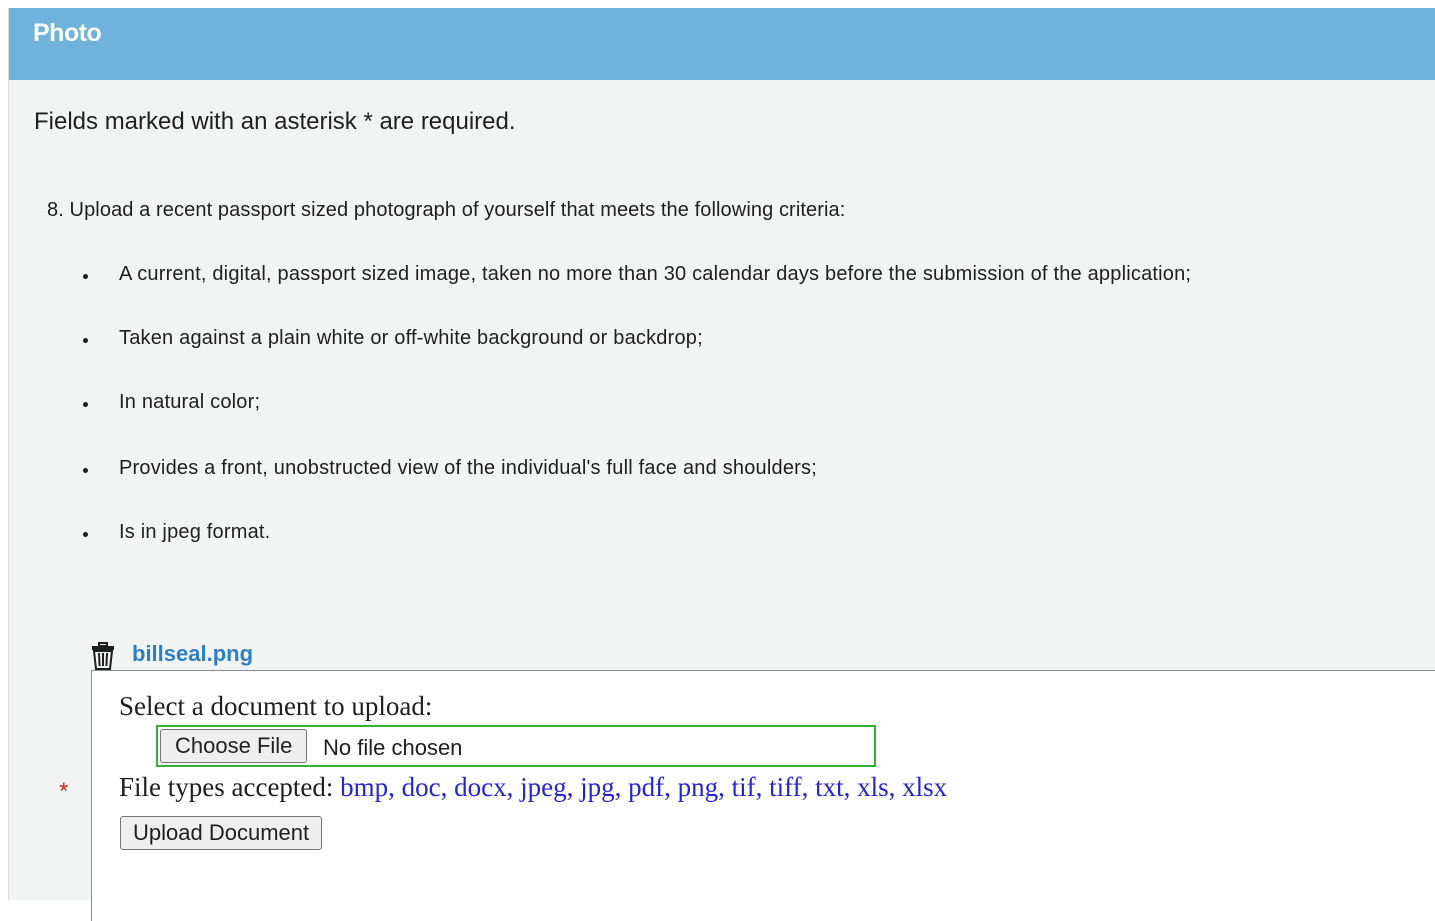 The image size is (1435, 921). What do you see at coordinates (195, 532) in the screenshot?
I see `criteria-item-text: Is in jpeg format.` at bounding box center [195, 532].